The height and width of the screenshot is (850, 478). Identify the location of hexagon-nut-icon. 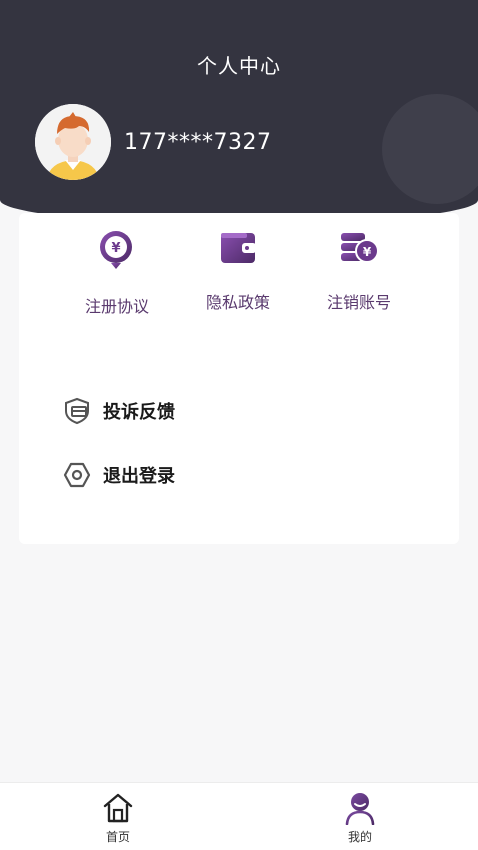
(77, 475).